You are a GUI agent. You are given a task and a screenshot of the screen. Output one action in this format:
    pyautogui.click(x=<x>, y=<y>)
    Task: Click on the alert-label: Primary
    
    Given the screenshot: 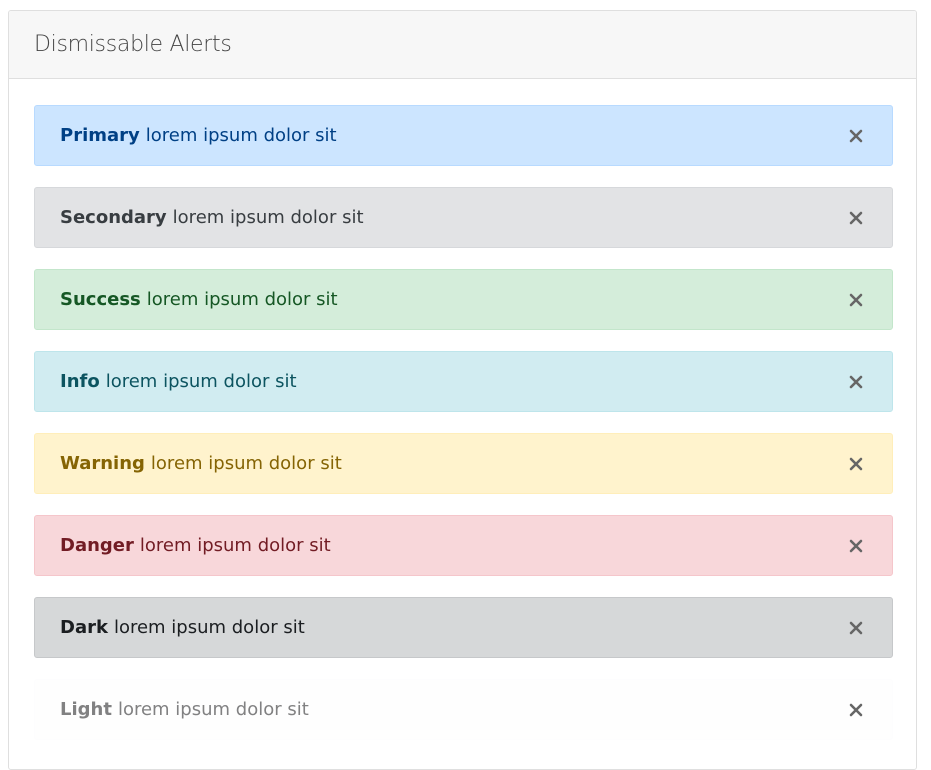 What is the action you would take?
    pyautogui.click(x=100, y=135)
    